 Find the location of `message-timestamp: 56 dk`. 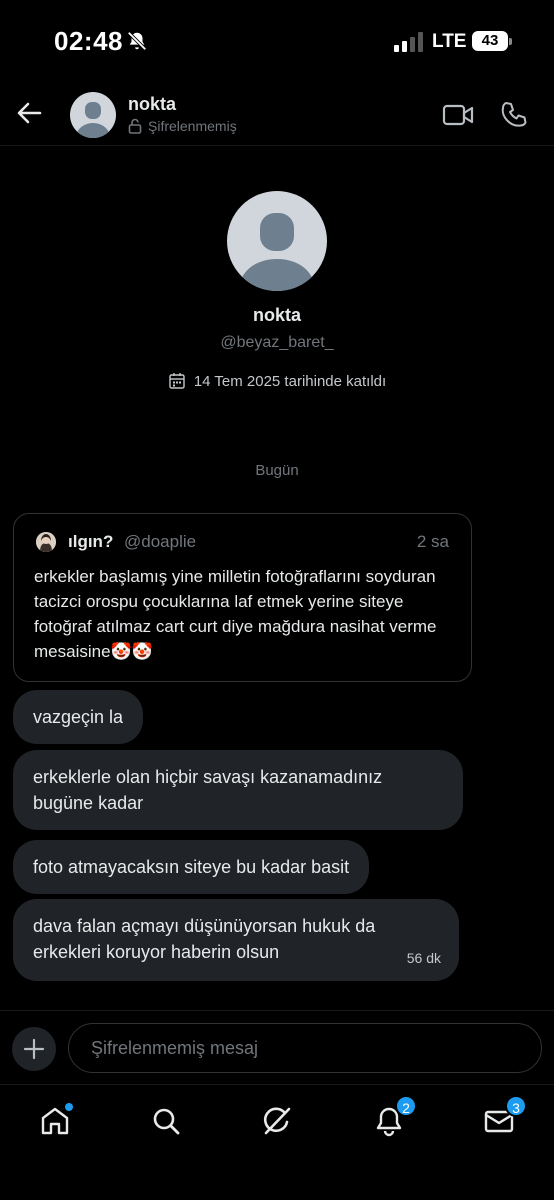

message-timestamp: 56 dk is located at coordinates (423, 958).